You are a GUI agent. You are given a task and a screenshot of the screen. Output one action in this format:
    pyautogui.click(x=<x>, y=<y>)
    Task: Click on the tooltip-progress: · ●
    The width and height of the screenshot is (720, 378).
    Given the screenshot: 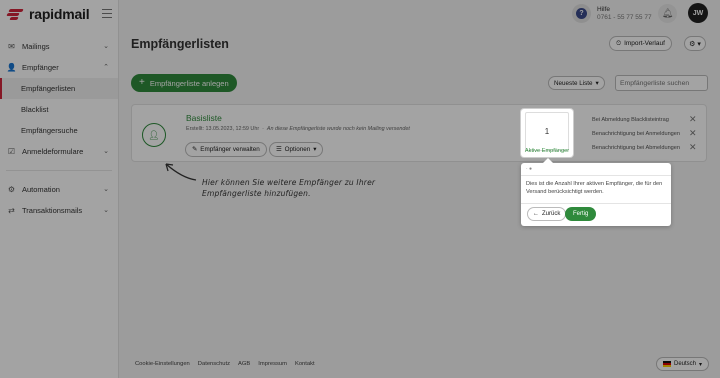 What is the action you would take?
    pyautogui.click(x=529, y=169)
    